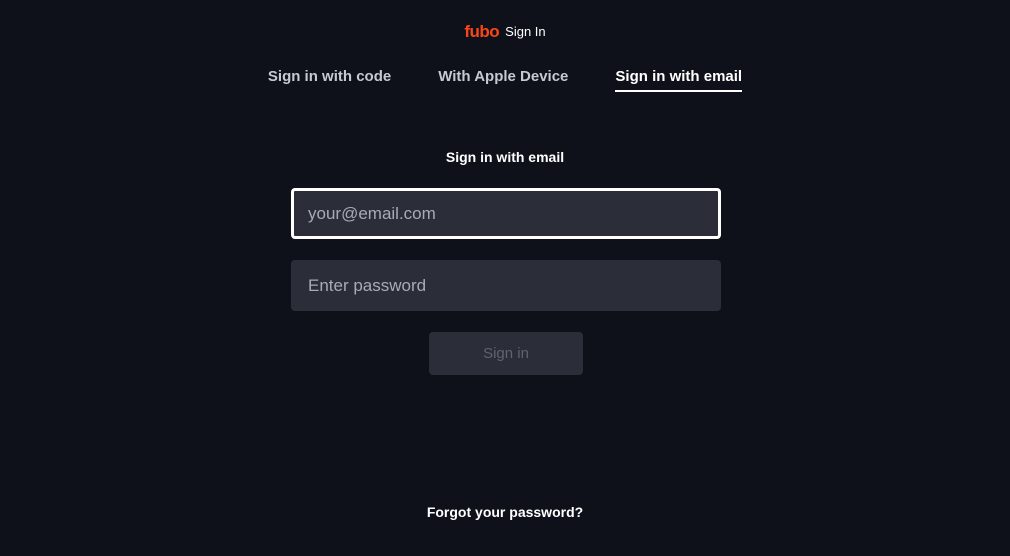 This screenshot has height=556, width=1010. What do you see at coordinates (505, 512) in the screenshot?
I see `forgot-password-link: Forgot your password?` at bounding box center [505, 512].